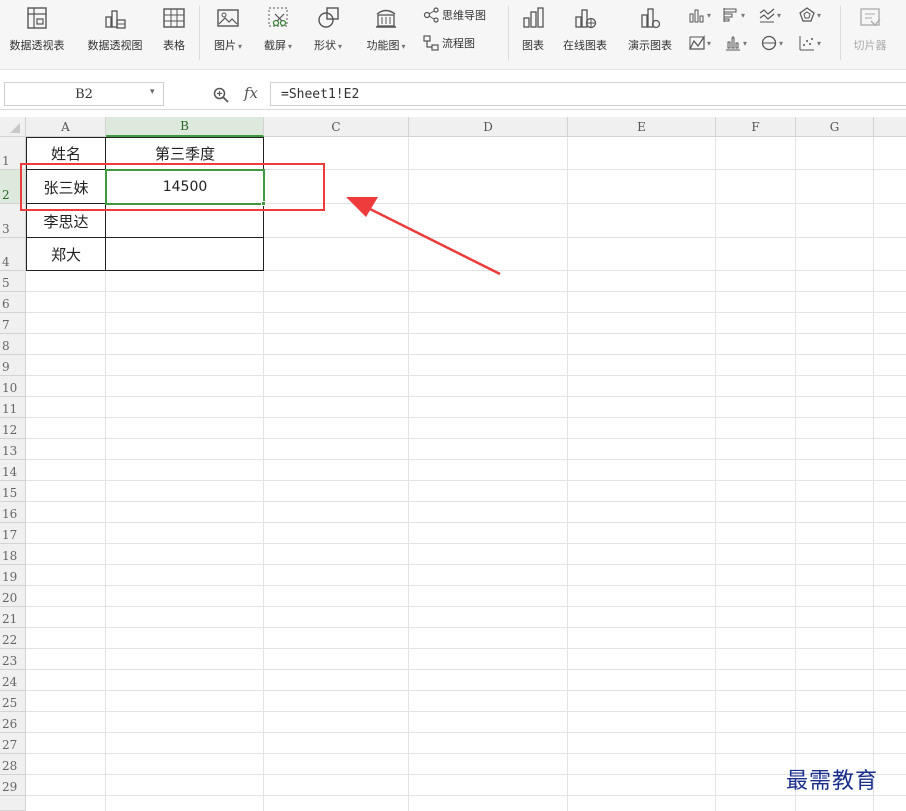  What do you see at coordinates (756, 127) in the screenshot?
I see `column-header-f: F` at bounding box center [756, 127].